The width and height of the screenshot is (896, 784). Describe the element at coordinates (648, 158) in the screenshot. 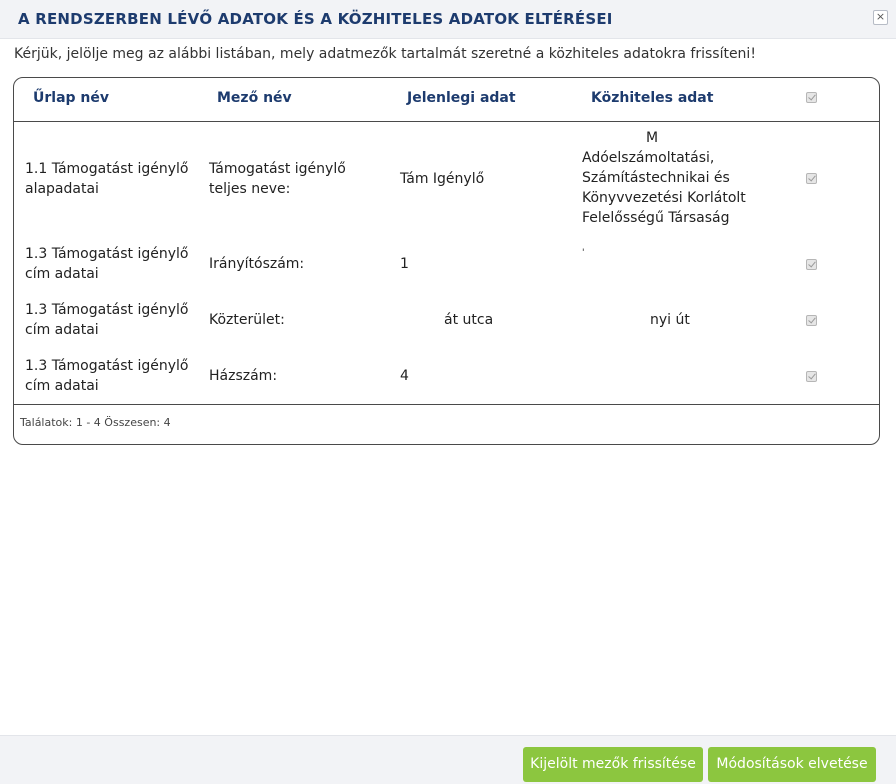

I see `authentic-line: Adóelszámoltatási,` at that location.